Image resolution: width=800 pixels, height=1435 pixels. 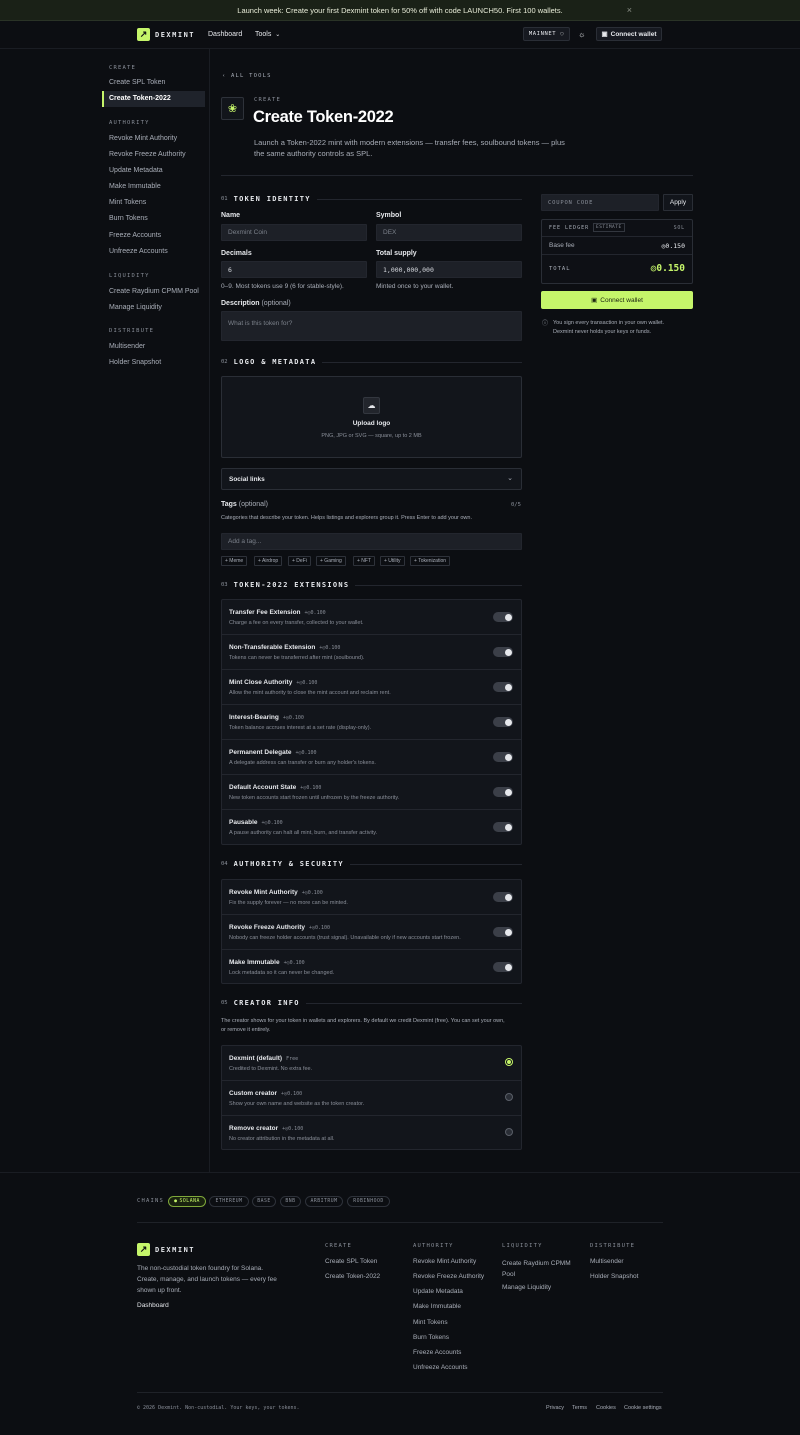 I want to click on tag-chip-gaming: + Gaming, so click(x=331, y=561).